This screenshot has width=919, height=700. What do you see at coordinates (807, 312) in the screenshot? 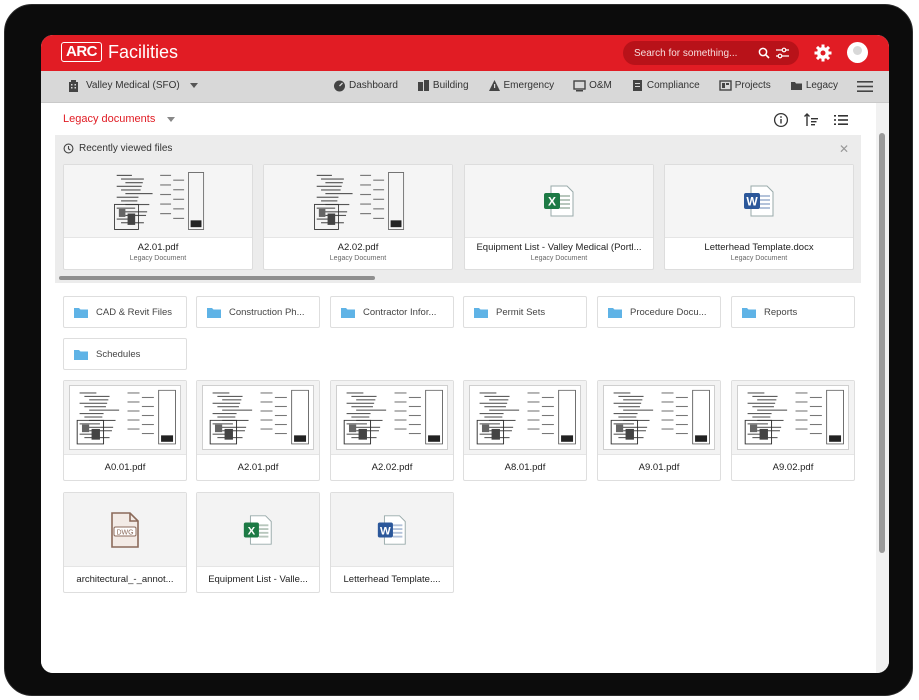
I see `folder-name: Reports` at bounding box center [807, 312].